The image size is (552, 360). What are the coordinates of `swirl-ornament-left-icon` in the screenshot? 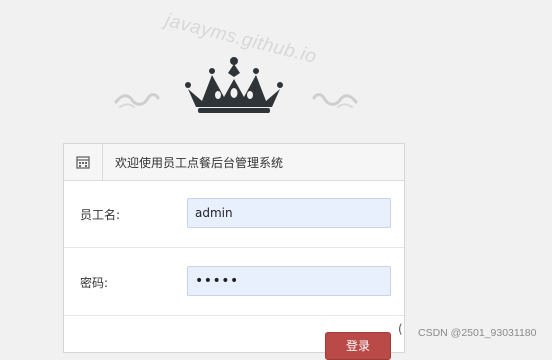 It's located at (137, 100).